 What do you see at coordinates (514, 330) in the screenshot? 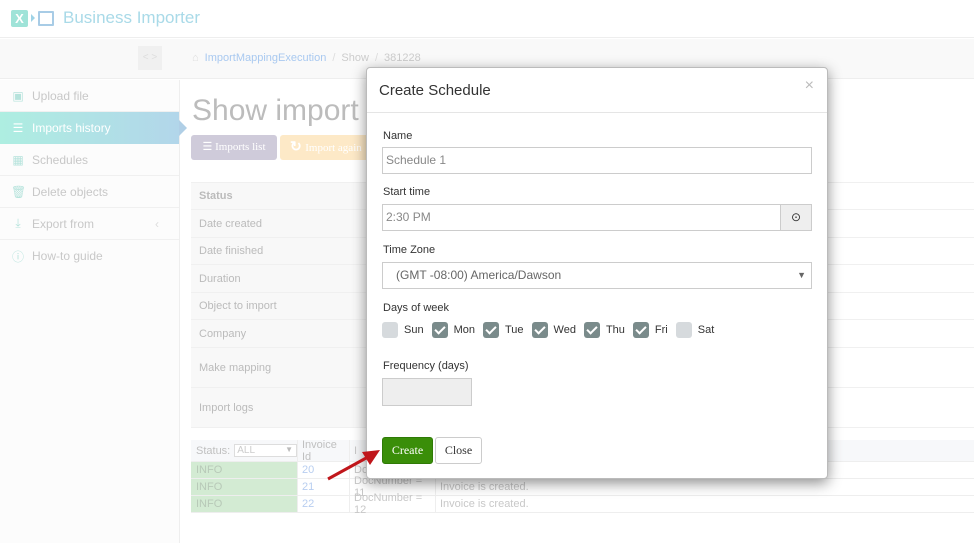
I see `day-label: Tue` at bounding box center [514, 330].